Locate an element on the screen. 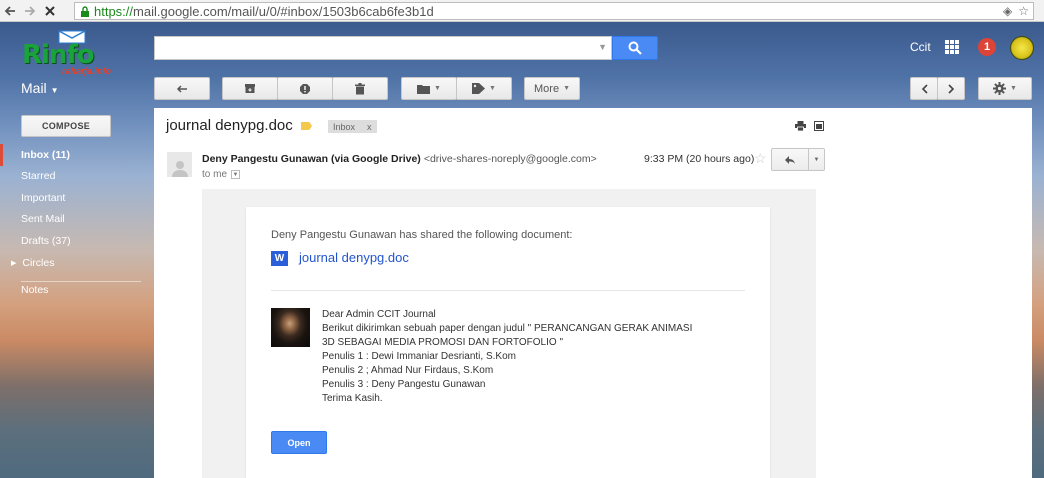 This screenshot has width=1044, height=478. word-doc-icon: W is located at coordinates (279, 258).